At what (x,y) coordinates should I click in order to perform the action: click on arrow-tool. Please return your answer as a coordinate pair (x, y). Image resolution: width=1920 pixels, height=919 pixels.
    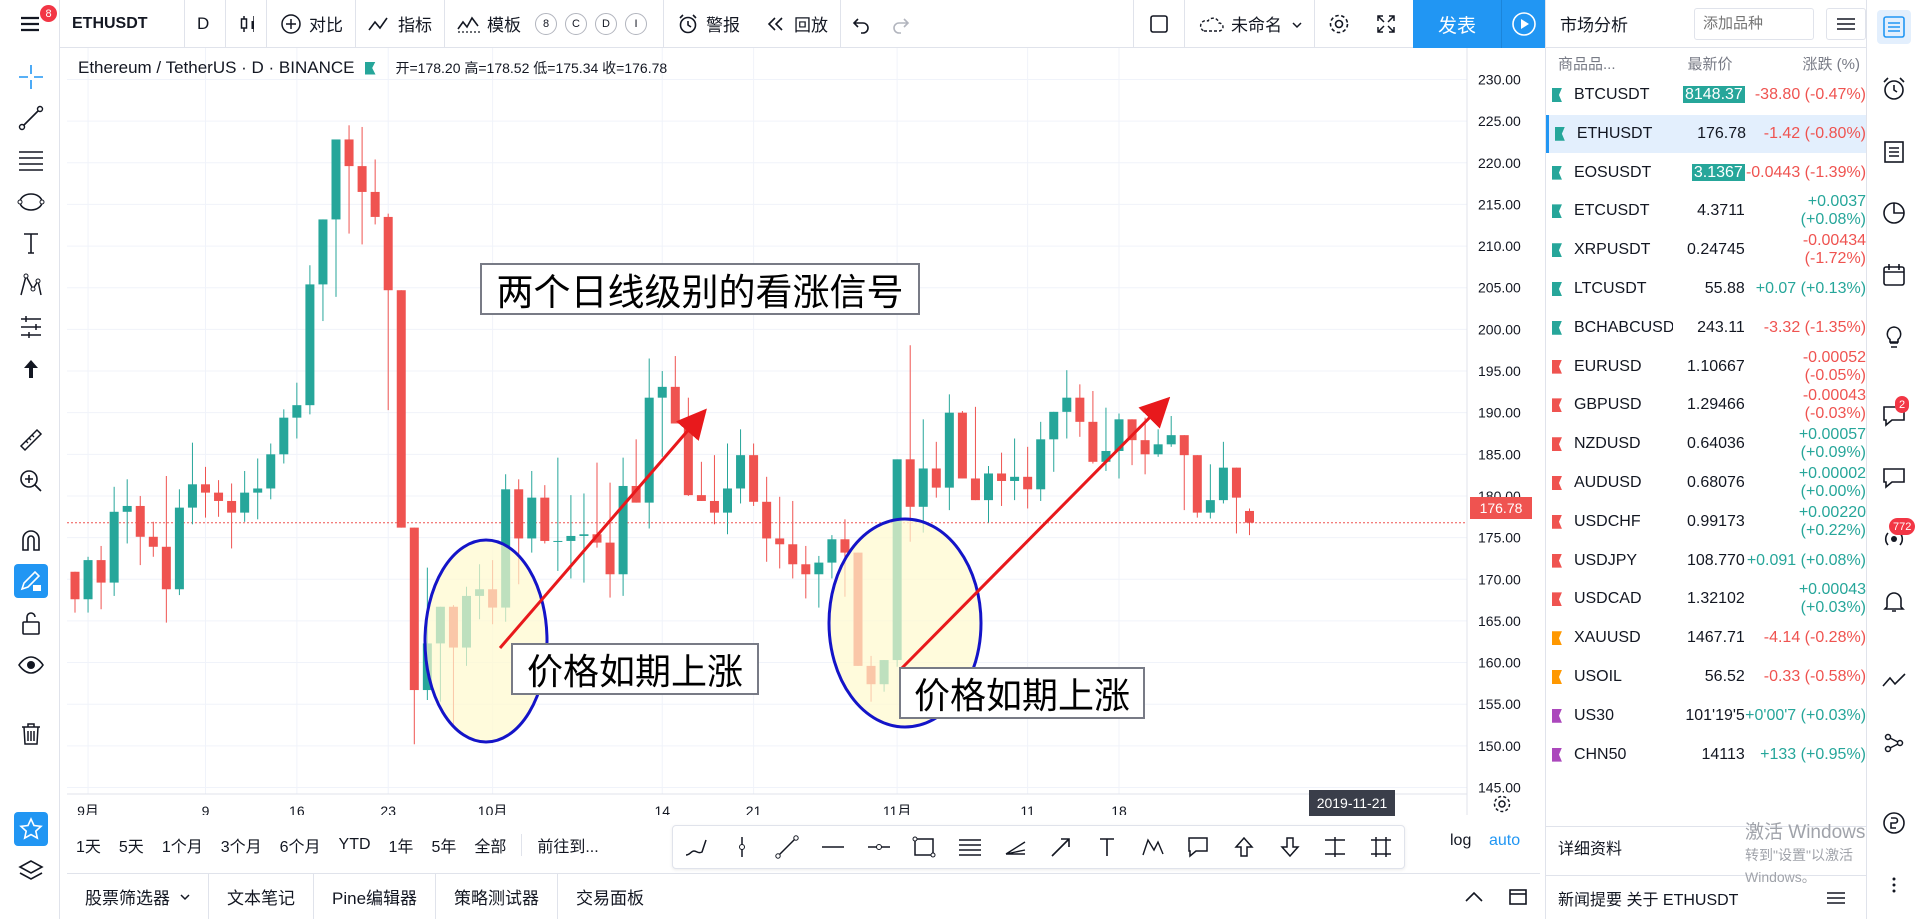
    Looking at the image, I should click on (1061, 847).